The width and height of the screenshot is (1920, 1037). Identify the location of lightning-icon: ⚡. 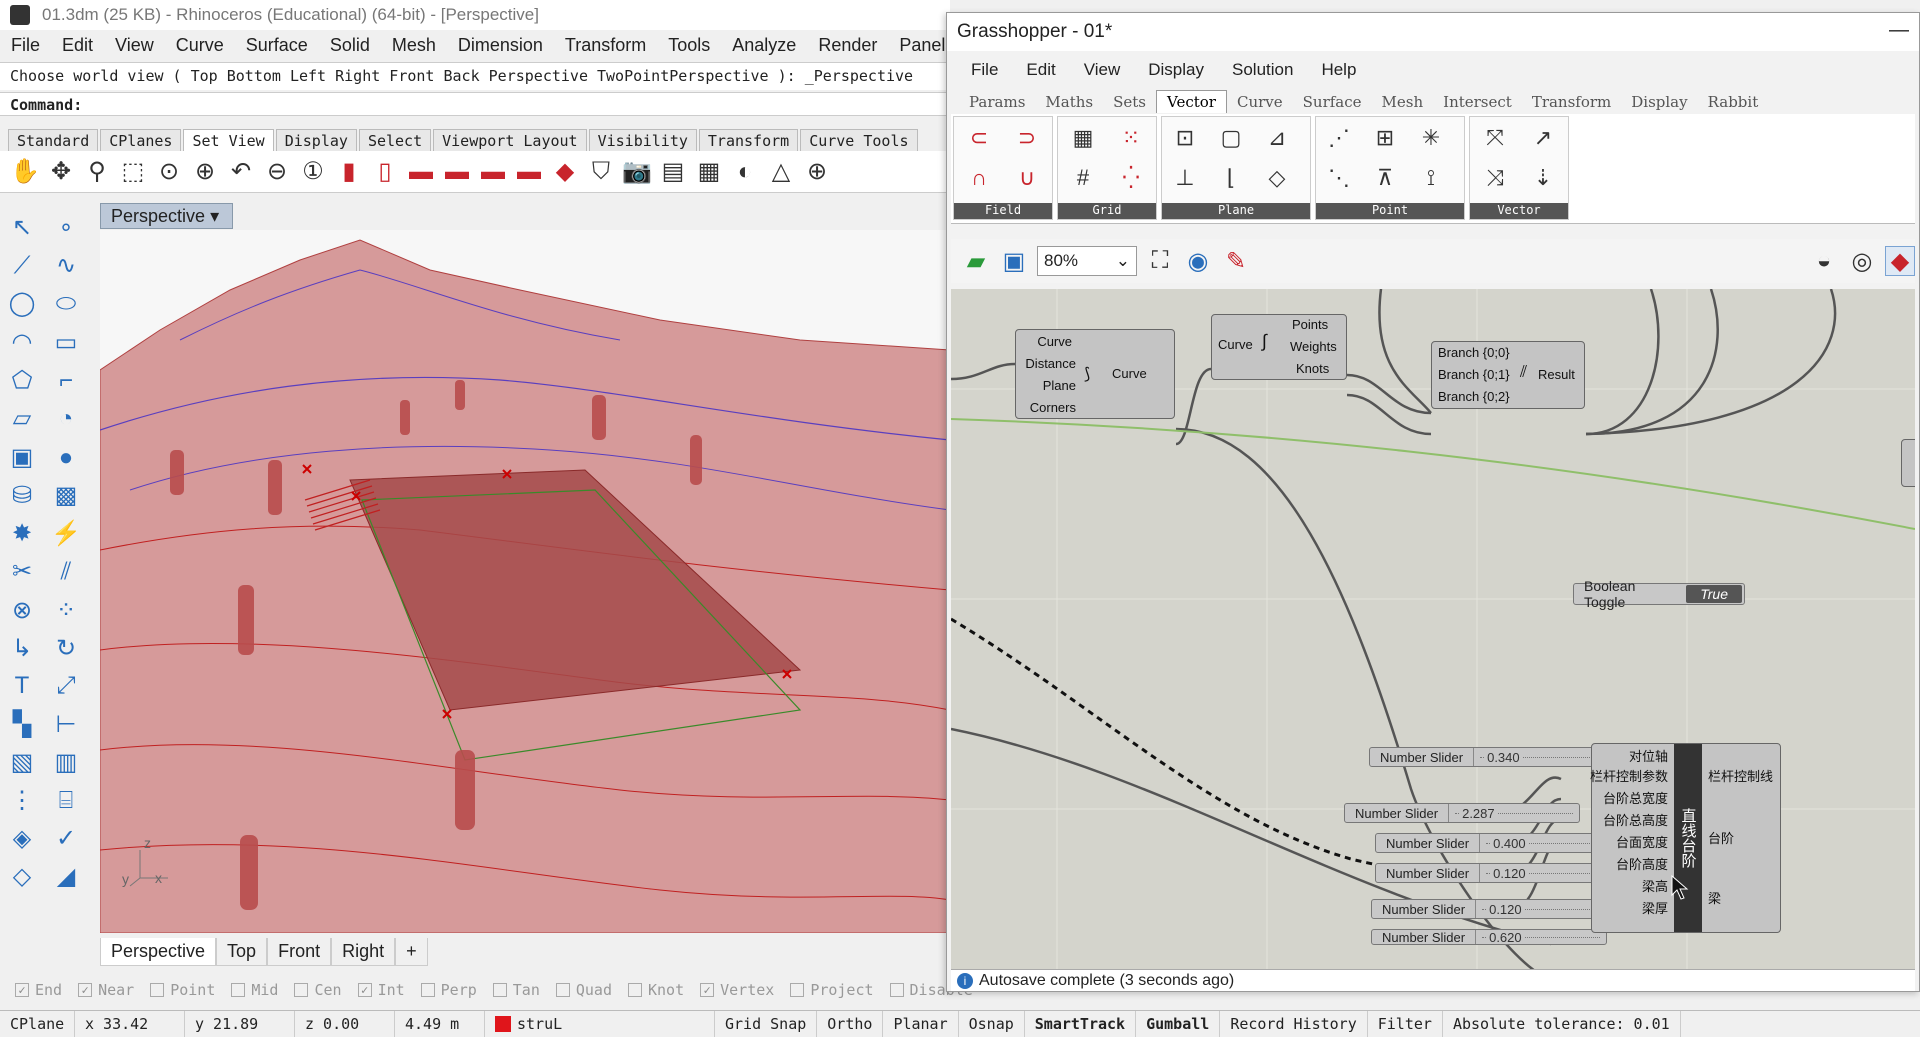
(66, 534).